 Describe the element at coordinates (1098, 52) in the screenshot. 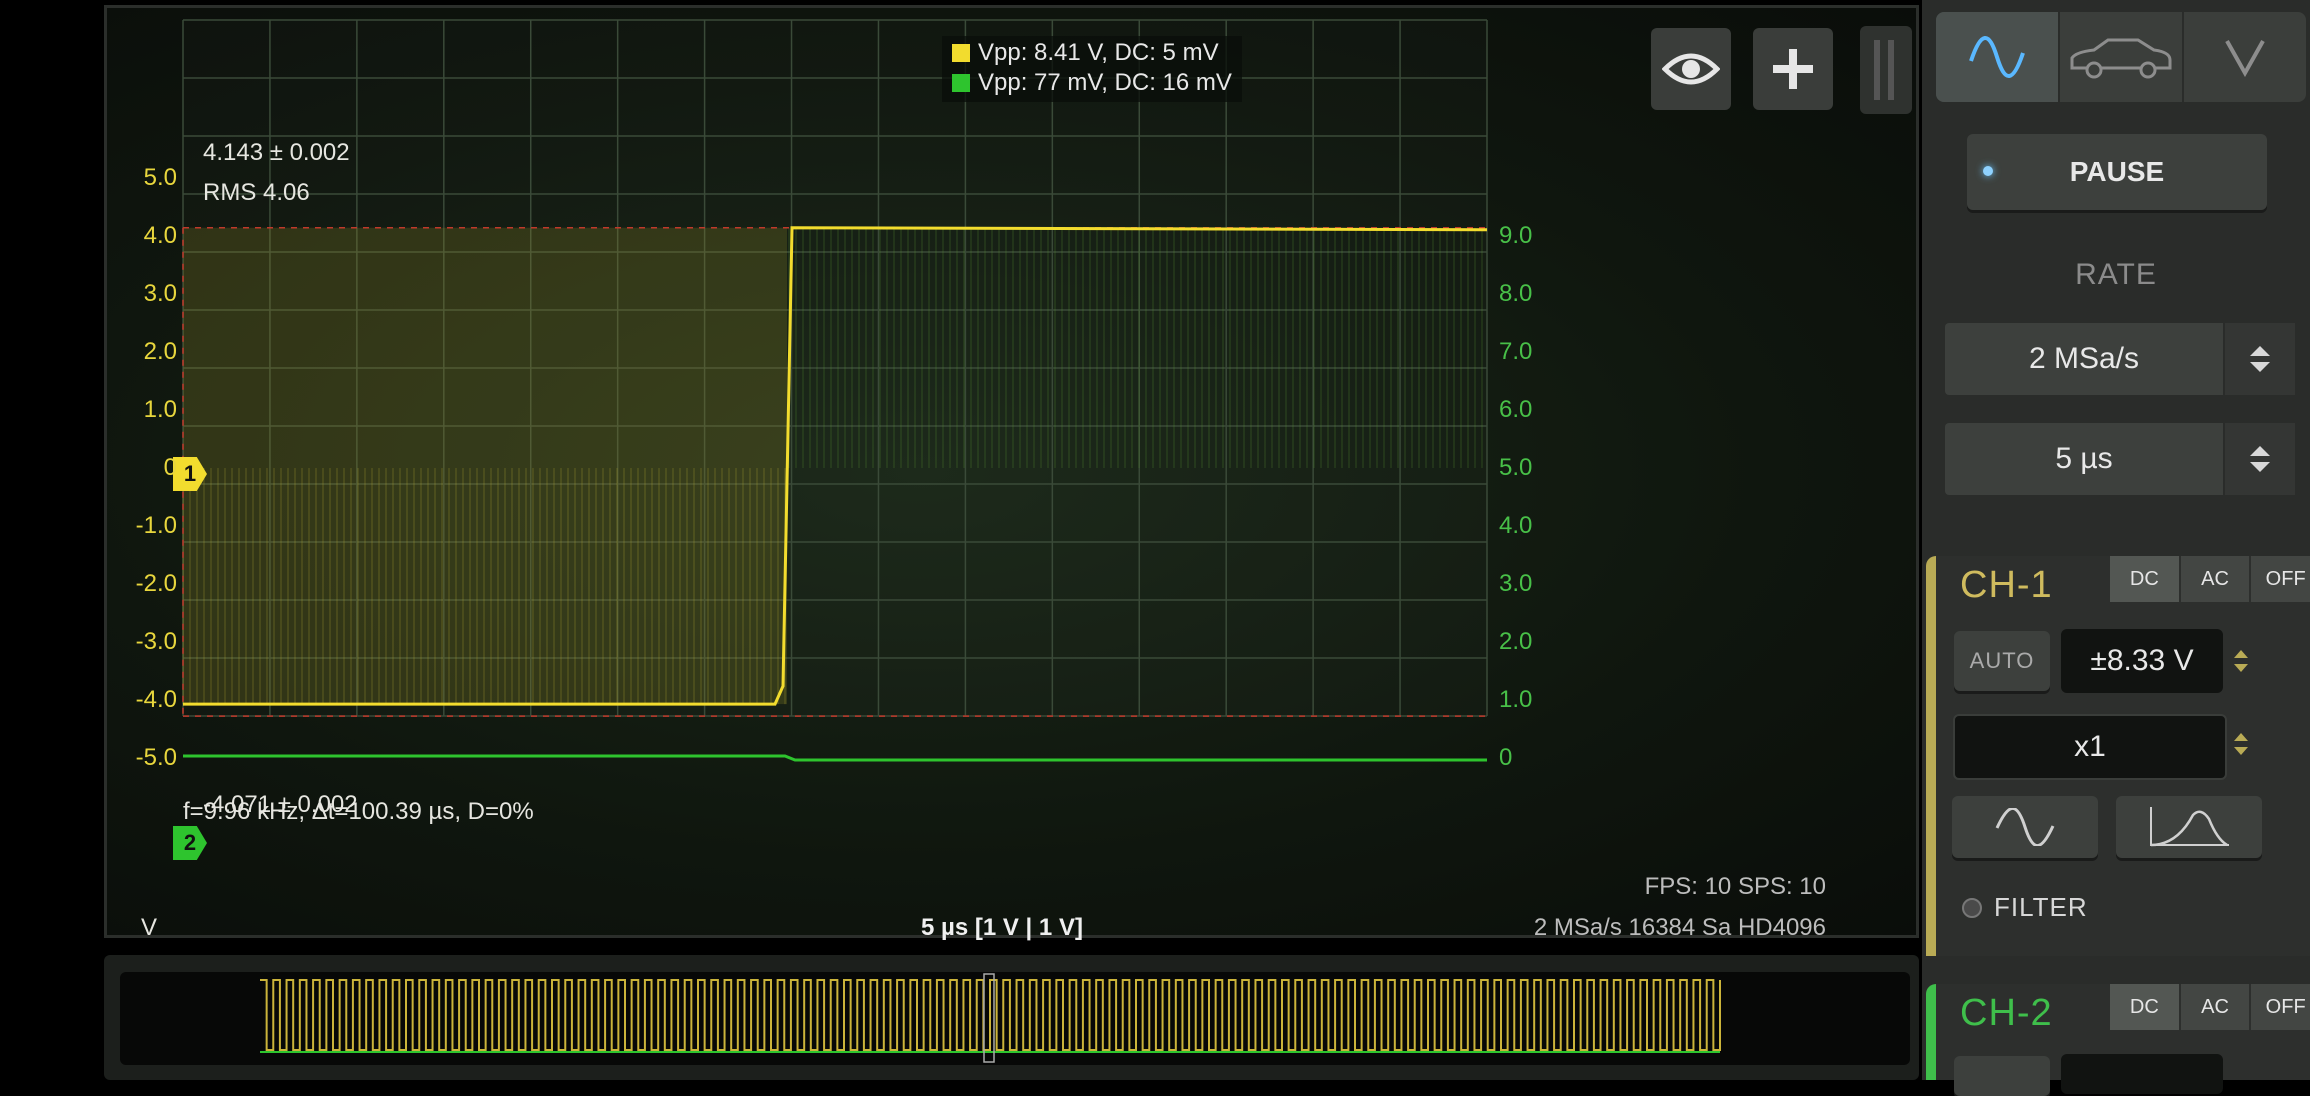

I see `legend-ch1-text: Vpp: 8.41 V, DC: 5 mV` at that location.